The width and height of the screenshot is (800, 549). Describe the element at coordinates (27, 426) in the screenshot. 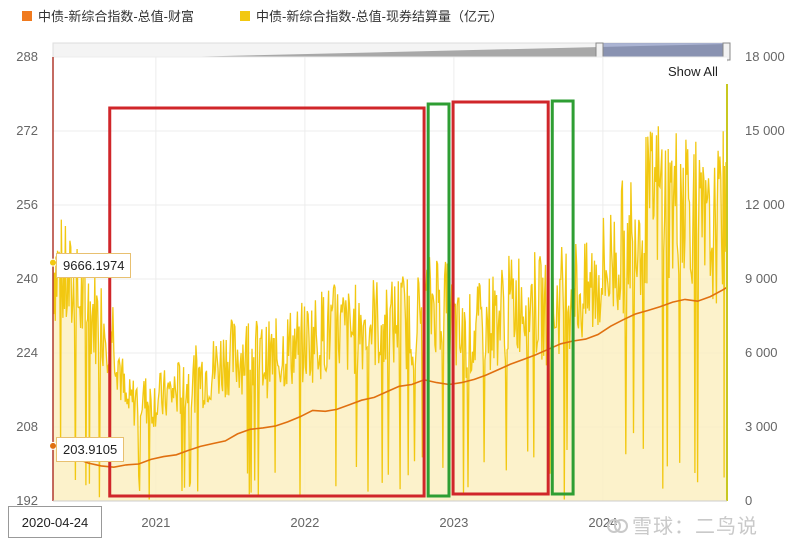

I see `y-left-tick-label: 208` at that location.